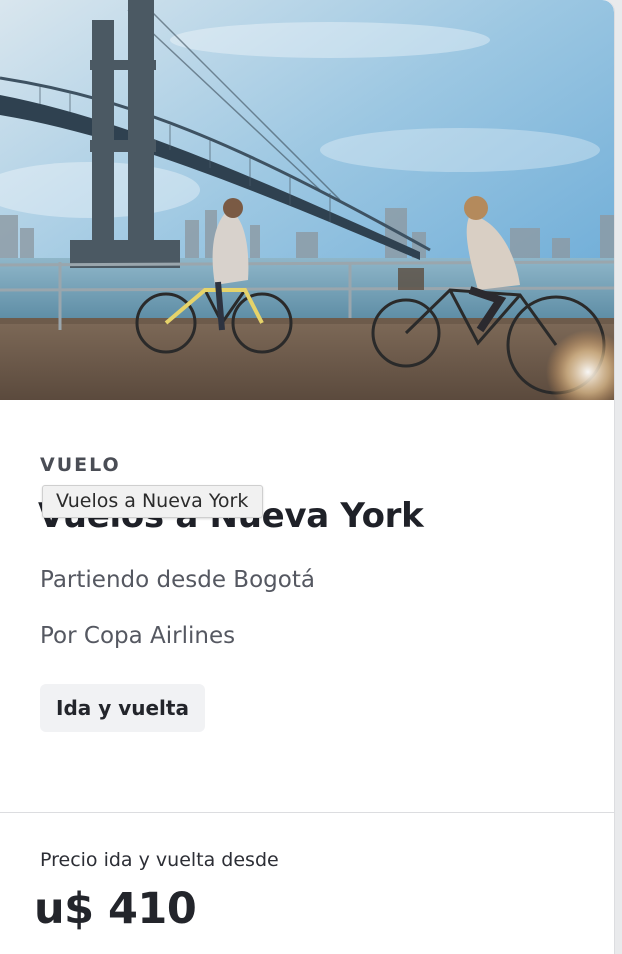 Image resolution: width=622 pixels, height=954 pixels. What do you see at coordinates (153, 501) in the screenshot?
I see `title-tooltip: Vuelos a Nueva York` at bounding box center [153, 501].